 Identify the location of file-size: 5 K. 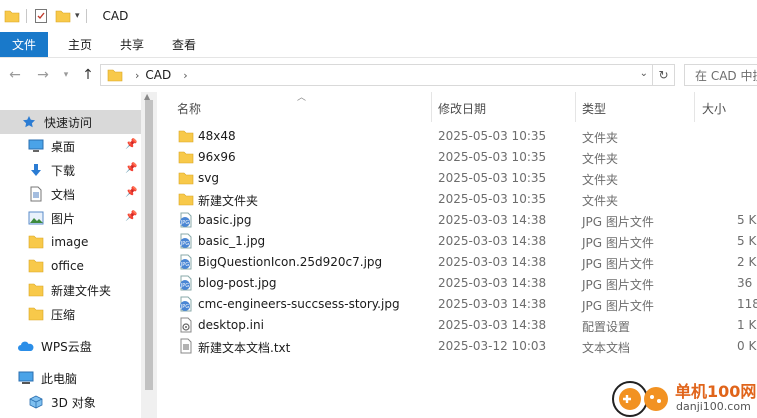
(747, 241).